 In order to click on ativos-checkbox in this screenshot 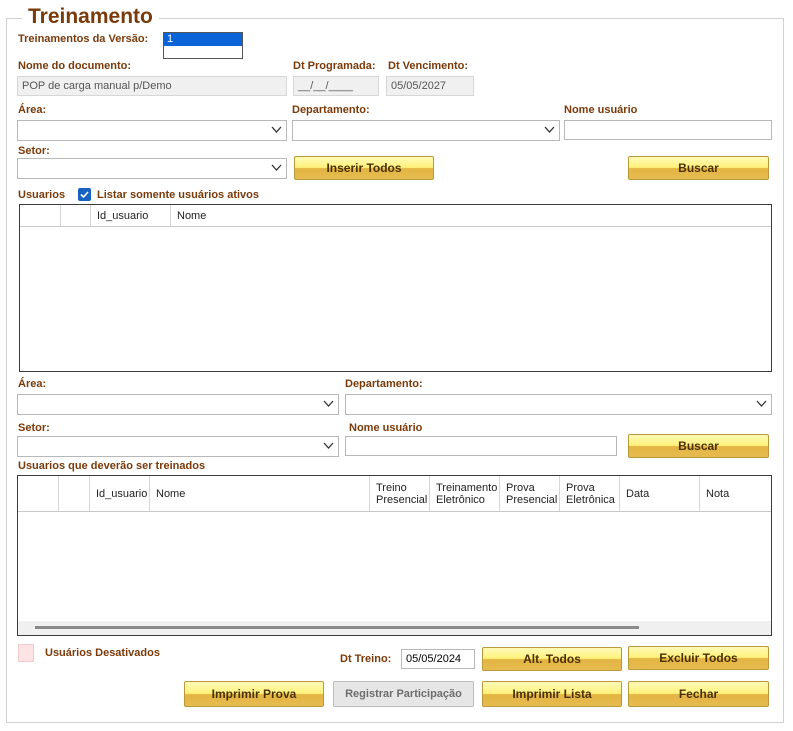, I will do `click(84, 194)`.